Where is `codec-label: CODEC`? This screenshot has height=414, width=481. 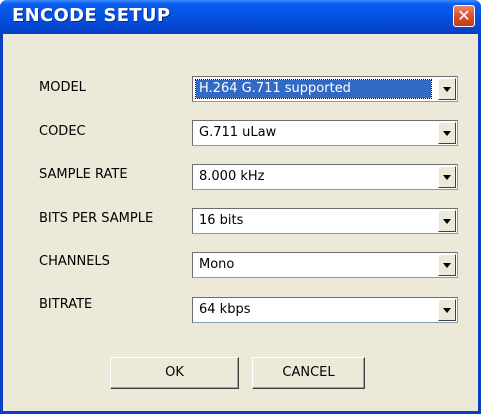 codec-label: CODEC is located at coordinates (62, 131).